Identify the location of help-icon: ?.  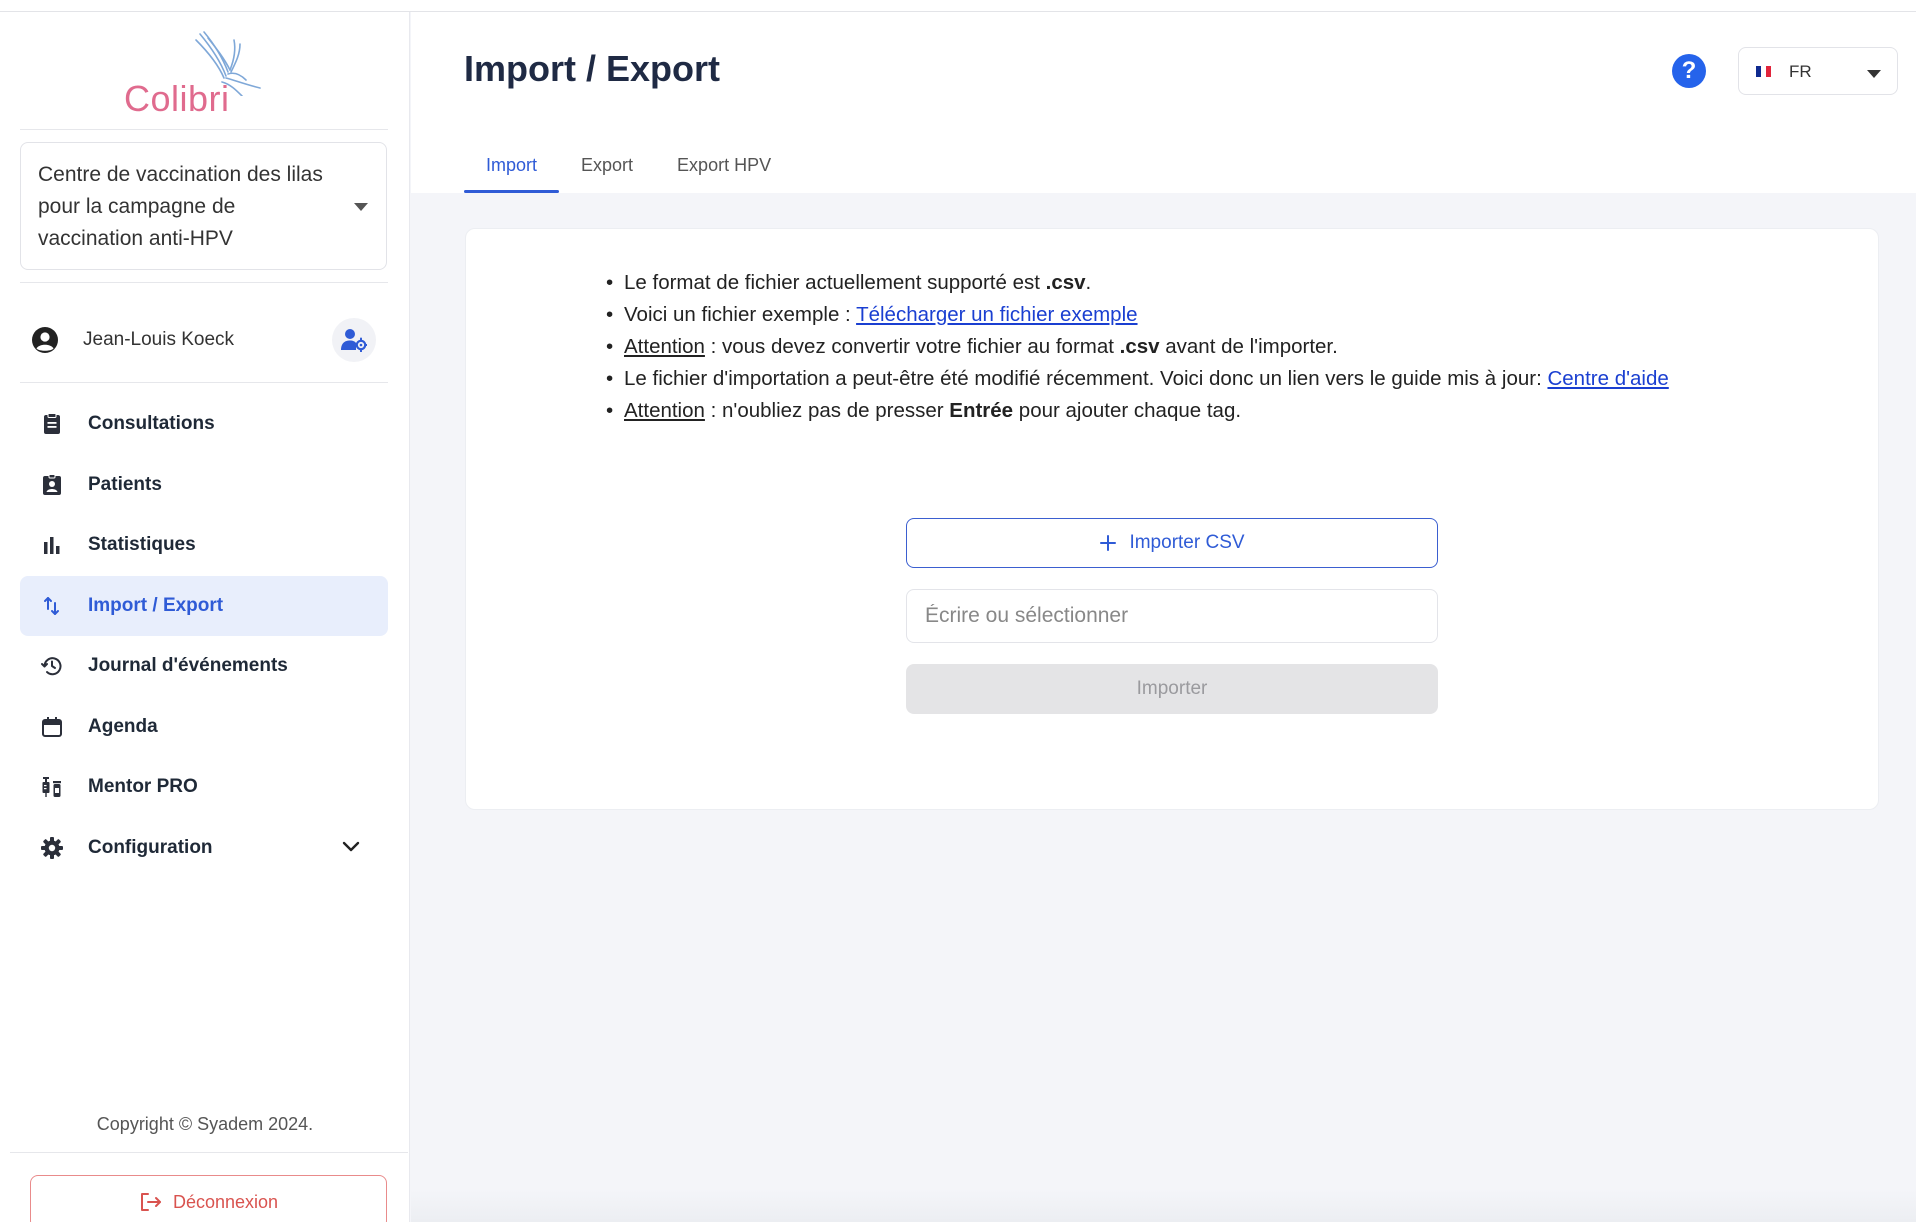
(1689, 71).